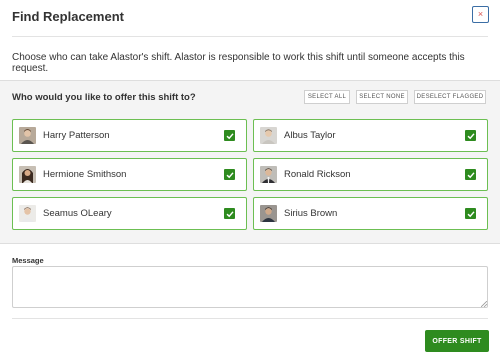 The height and width of the screenshot is (362, 500). I want to click on message-label: Message, so click(28, 260).